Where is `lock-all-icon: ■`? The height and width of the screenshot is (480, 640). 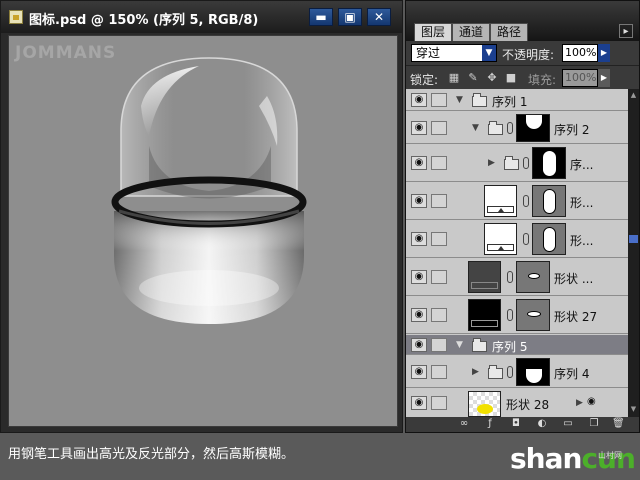 lock-all-icon: ■ is located at coordinates (511, 78).